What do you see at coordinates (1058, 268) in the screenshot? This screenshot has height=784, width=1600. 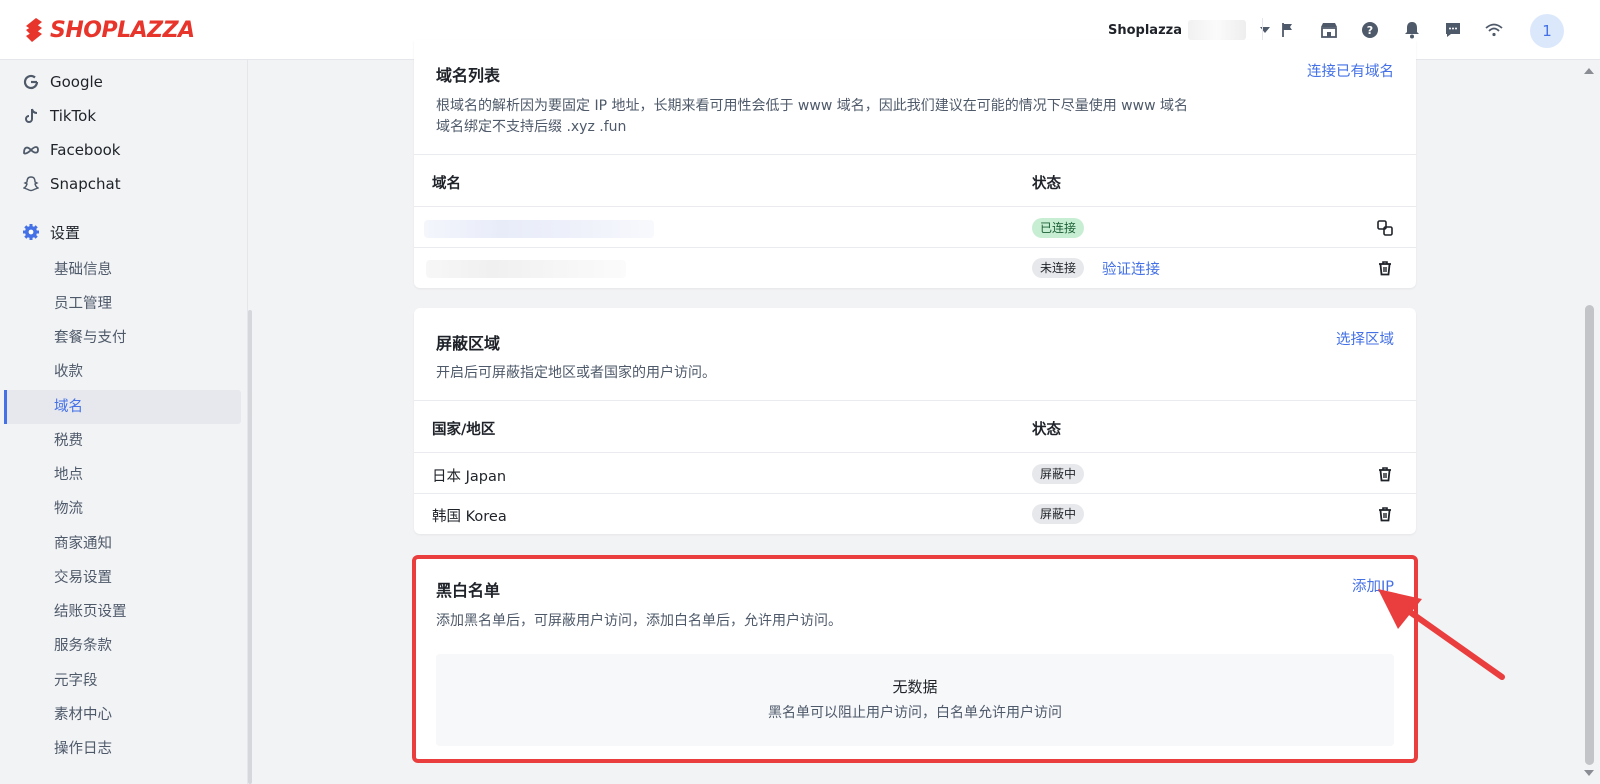 I see `status-badge: 未连接` at bounding box center [1058, 268].